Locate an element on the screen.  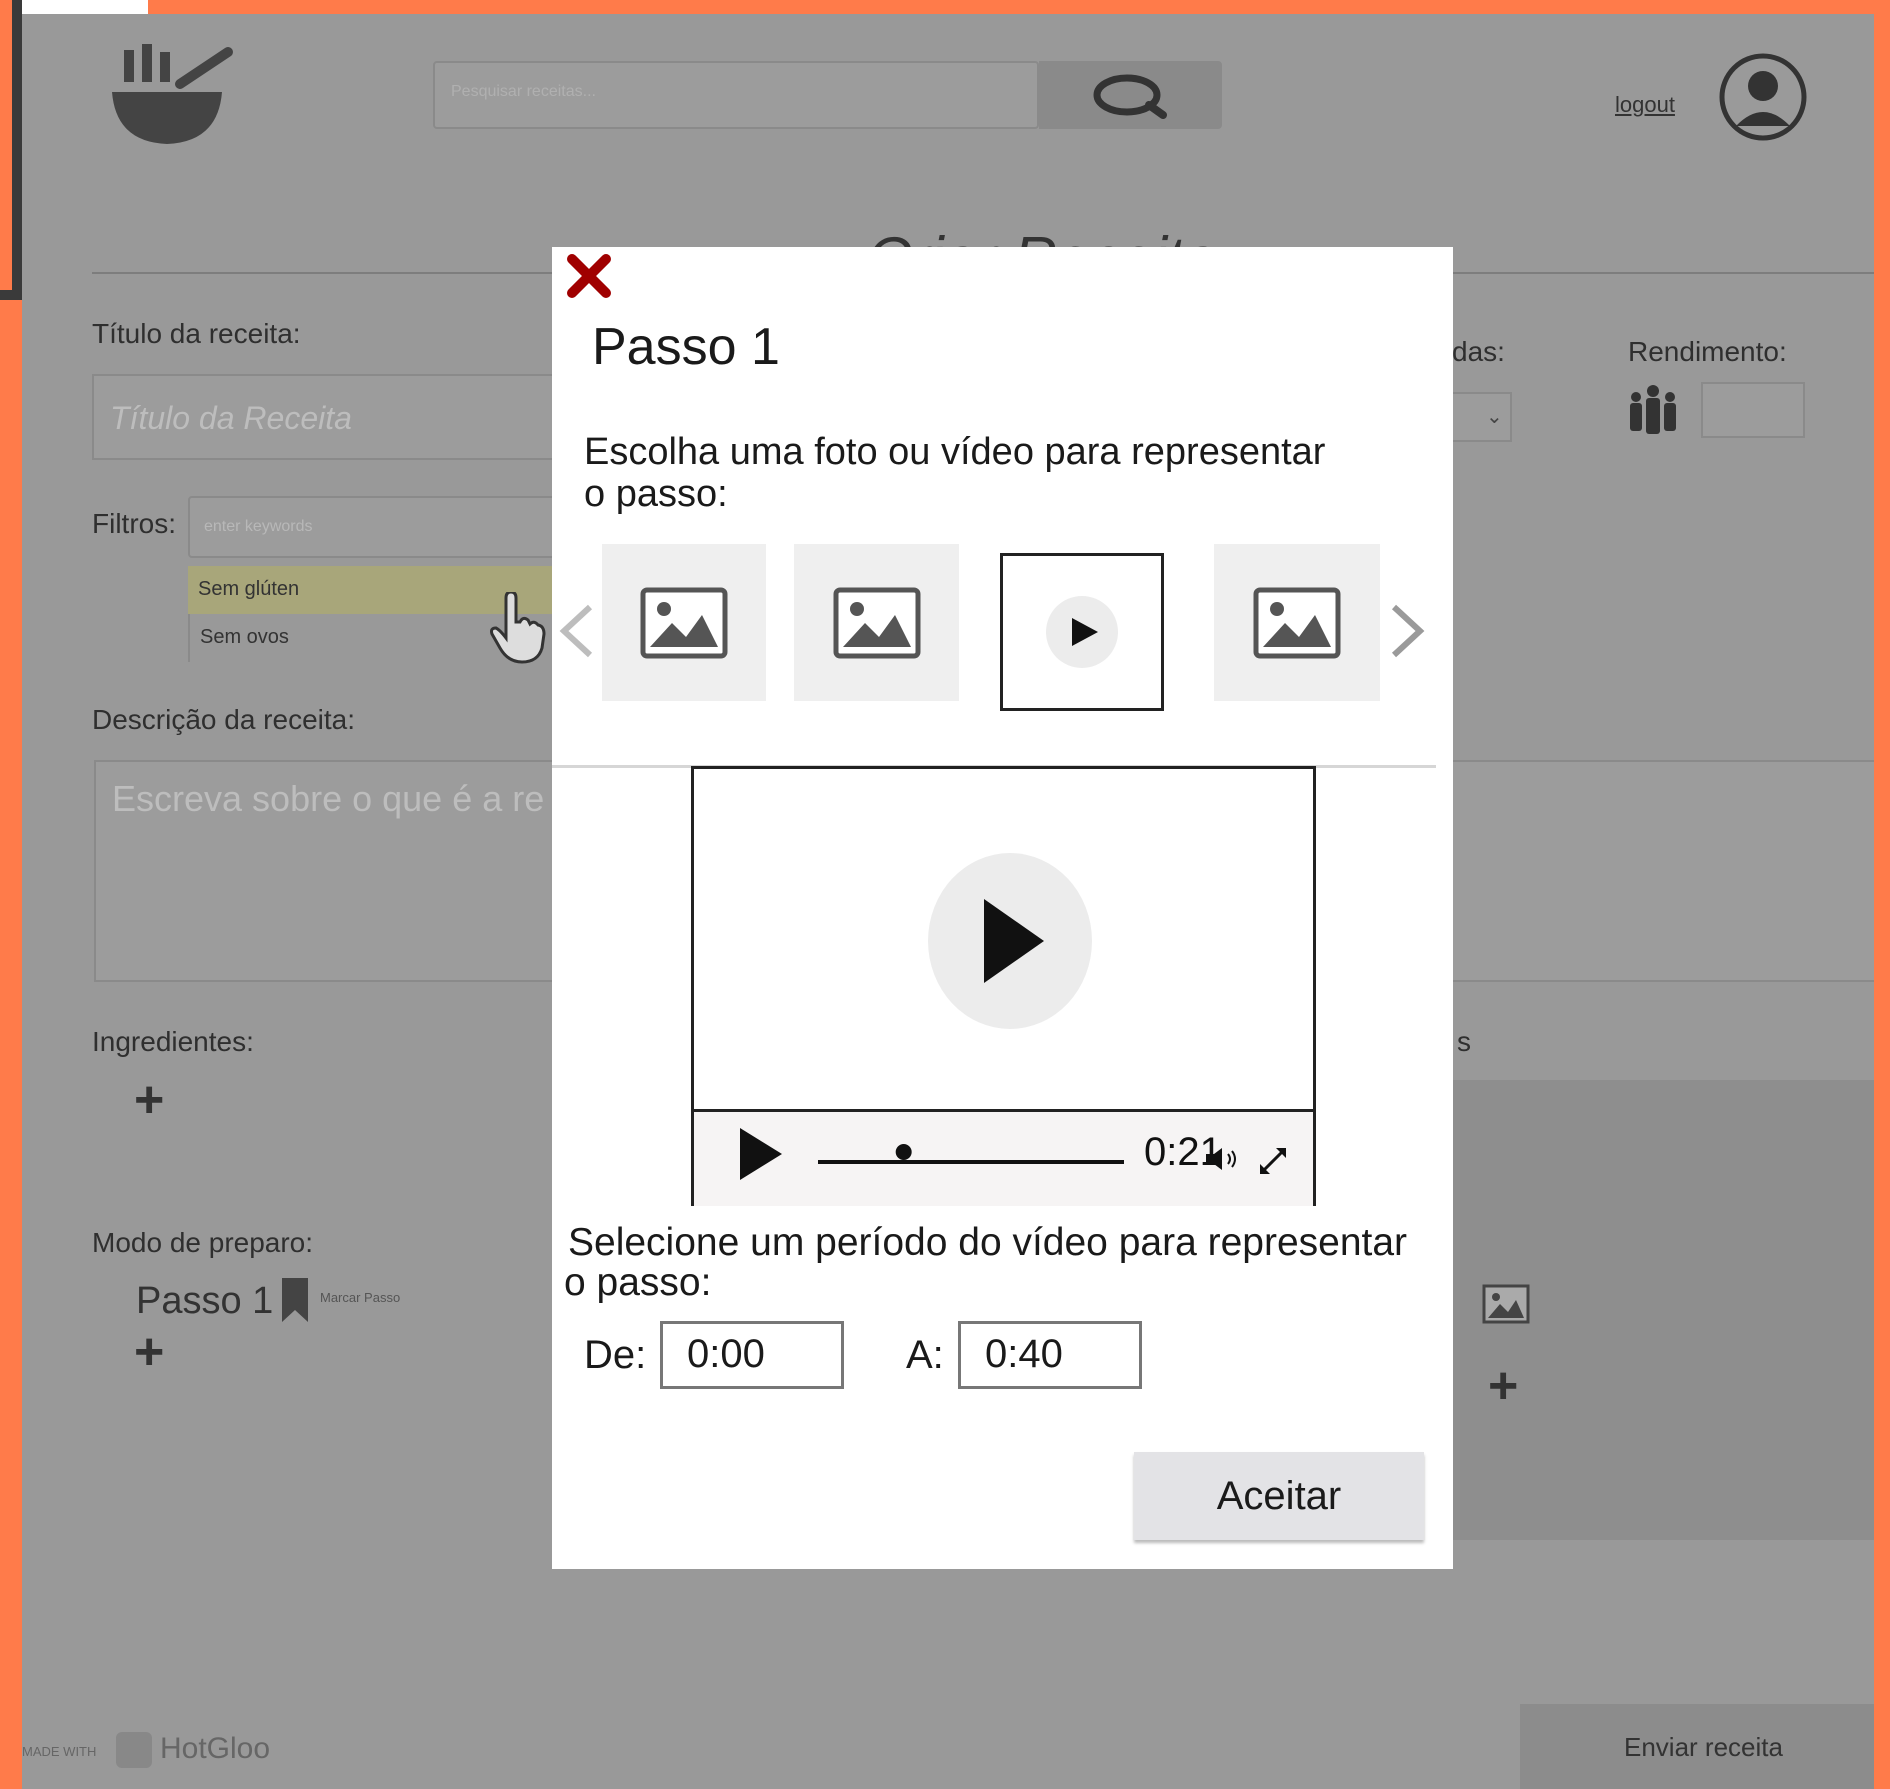
choose-prompt-line2: o passo: is located at coordinates (656, 494).